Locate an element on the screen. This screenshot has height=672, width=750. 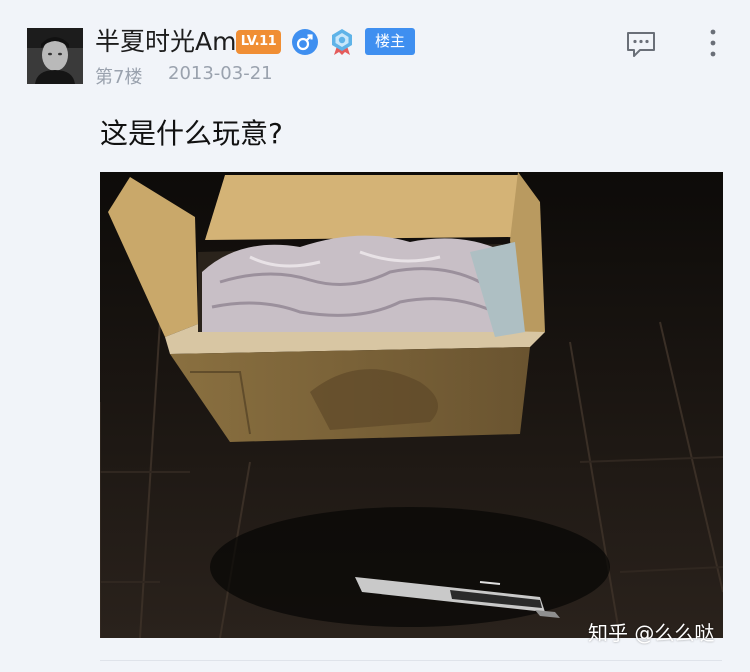
comment-icon is located at coordinates (641, 44).